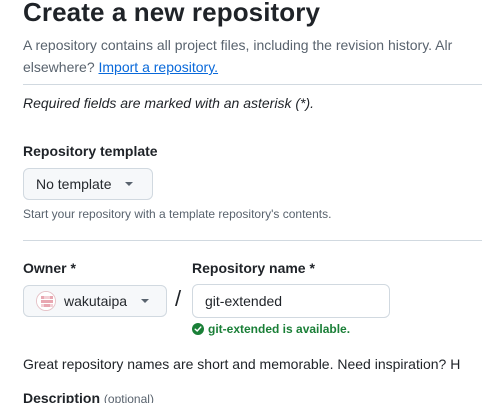 The height and width of the screenshot is (403, 482). What do you see at coordinates (128, 397) in the screenshot?
I see `description-optional-note: (optional)` at bounding box center [128, 397].